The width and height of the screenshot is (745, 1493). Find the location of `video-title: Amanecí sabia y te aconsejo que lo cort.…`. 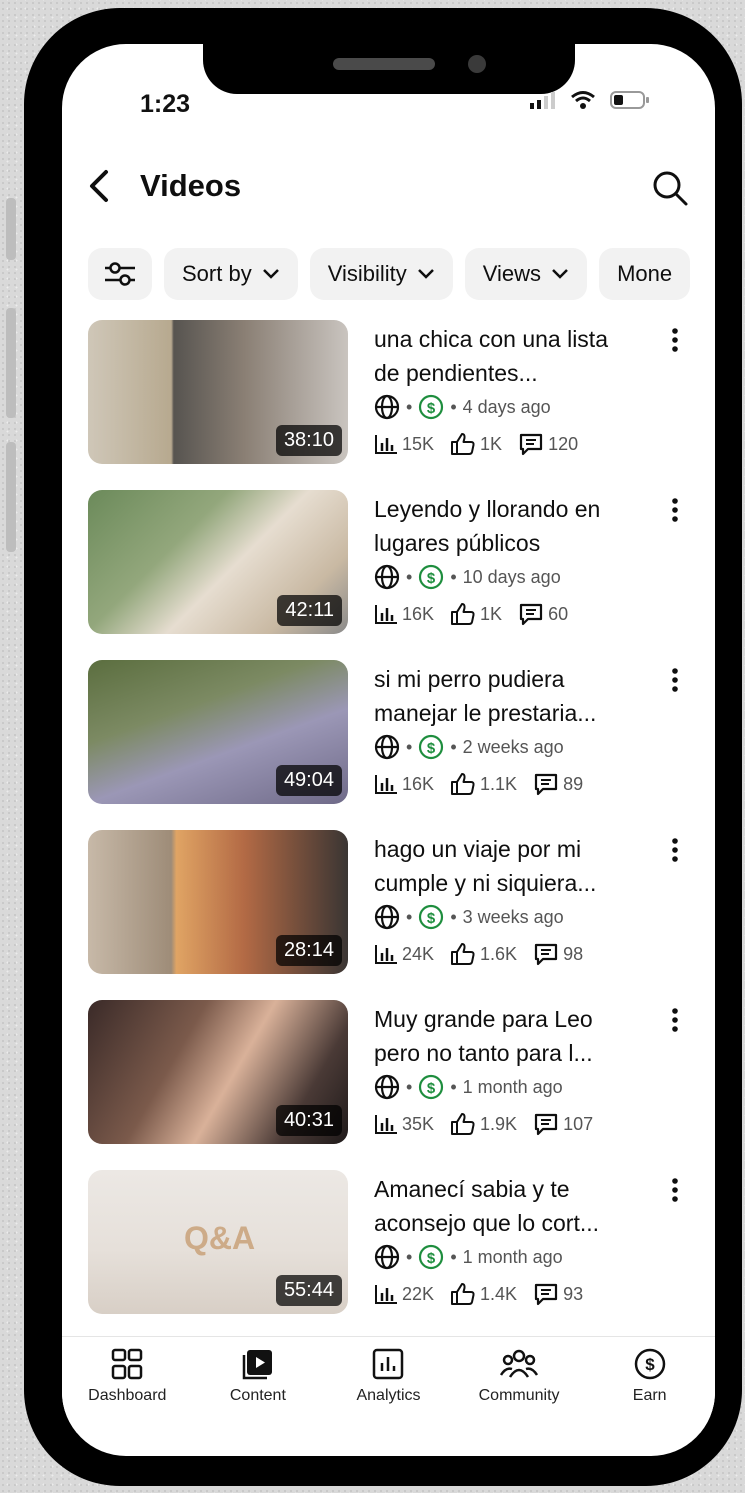

video-title: Amanecí sabia y te aconsejo que lo cort.… is located at coordinates (506, 1206).